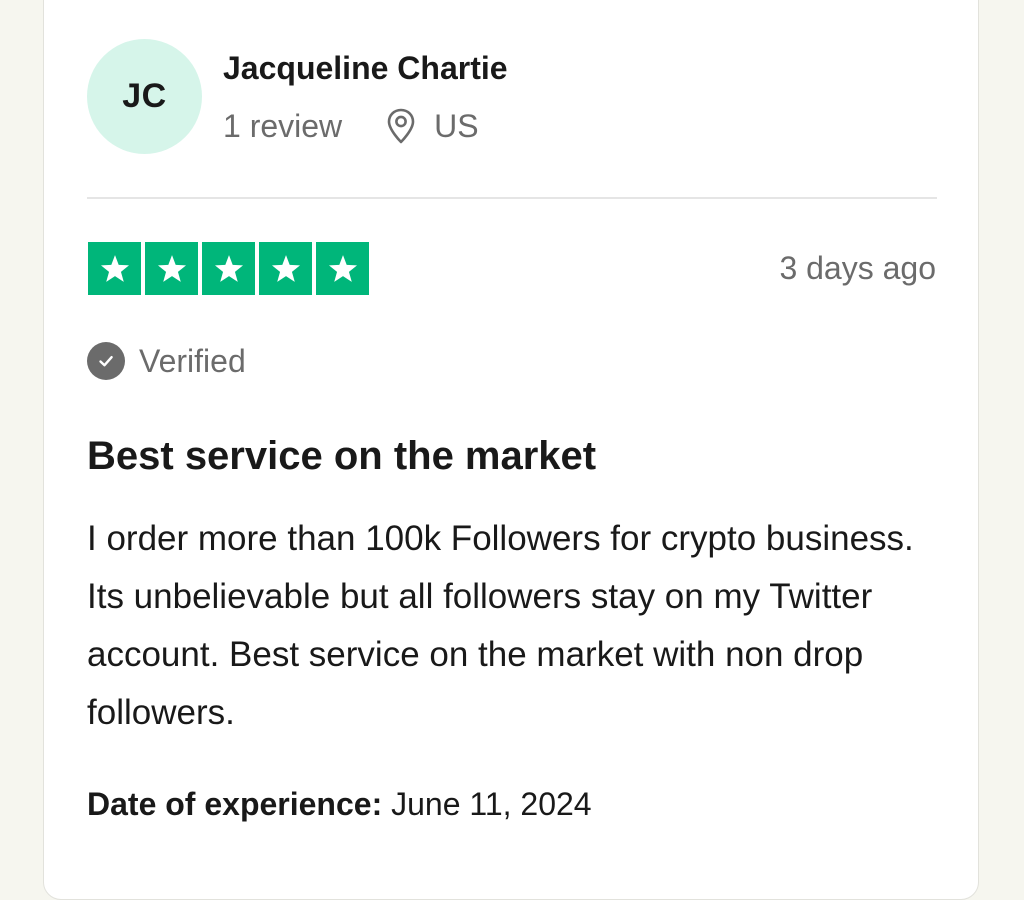 The width and height of the screenshot is (1024, 900). I want to click on check-circle-icon, so click(106, 361).